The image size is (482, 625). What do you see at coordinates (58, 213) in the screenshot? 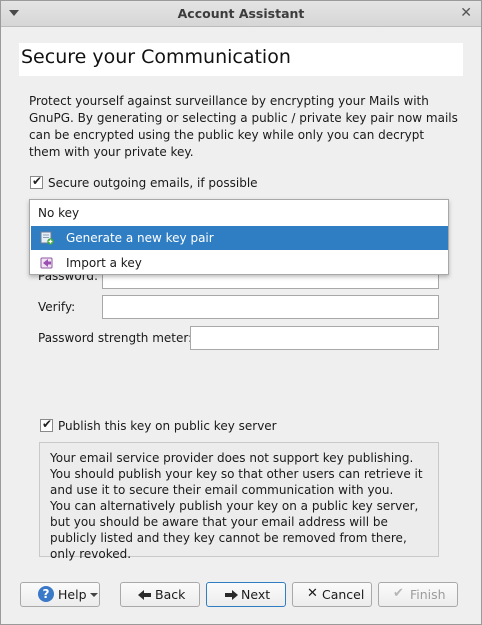
I see `dropdown-option-no-key: No key` at bounding box center [58, 213].